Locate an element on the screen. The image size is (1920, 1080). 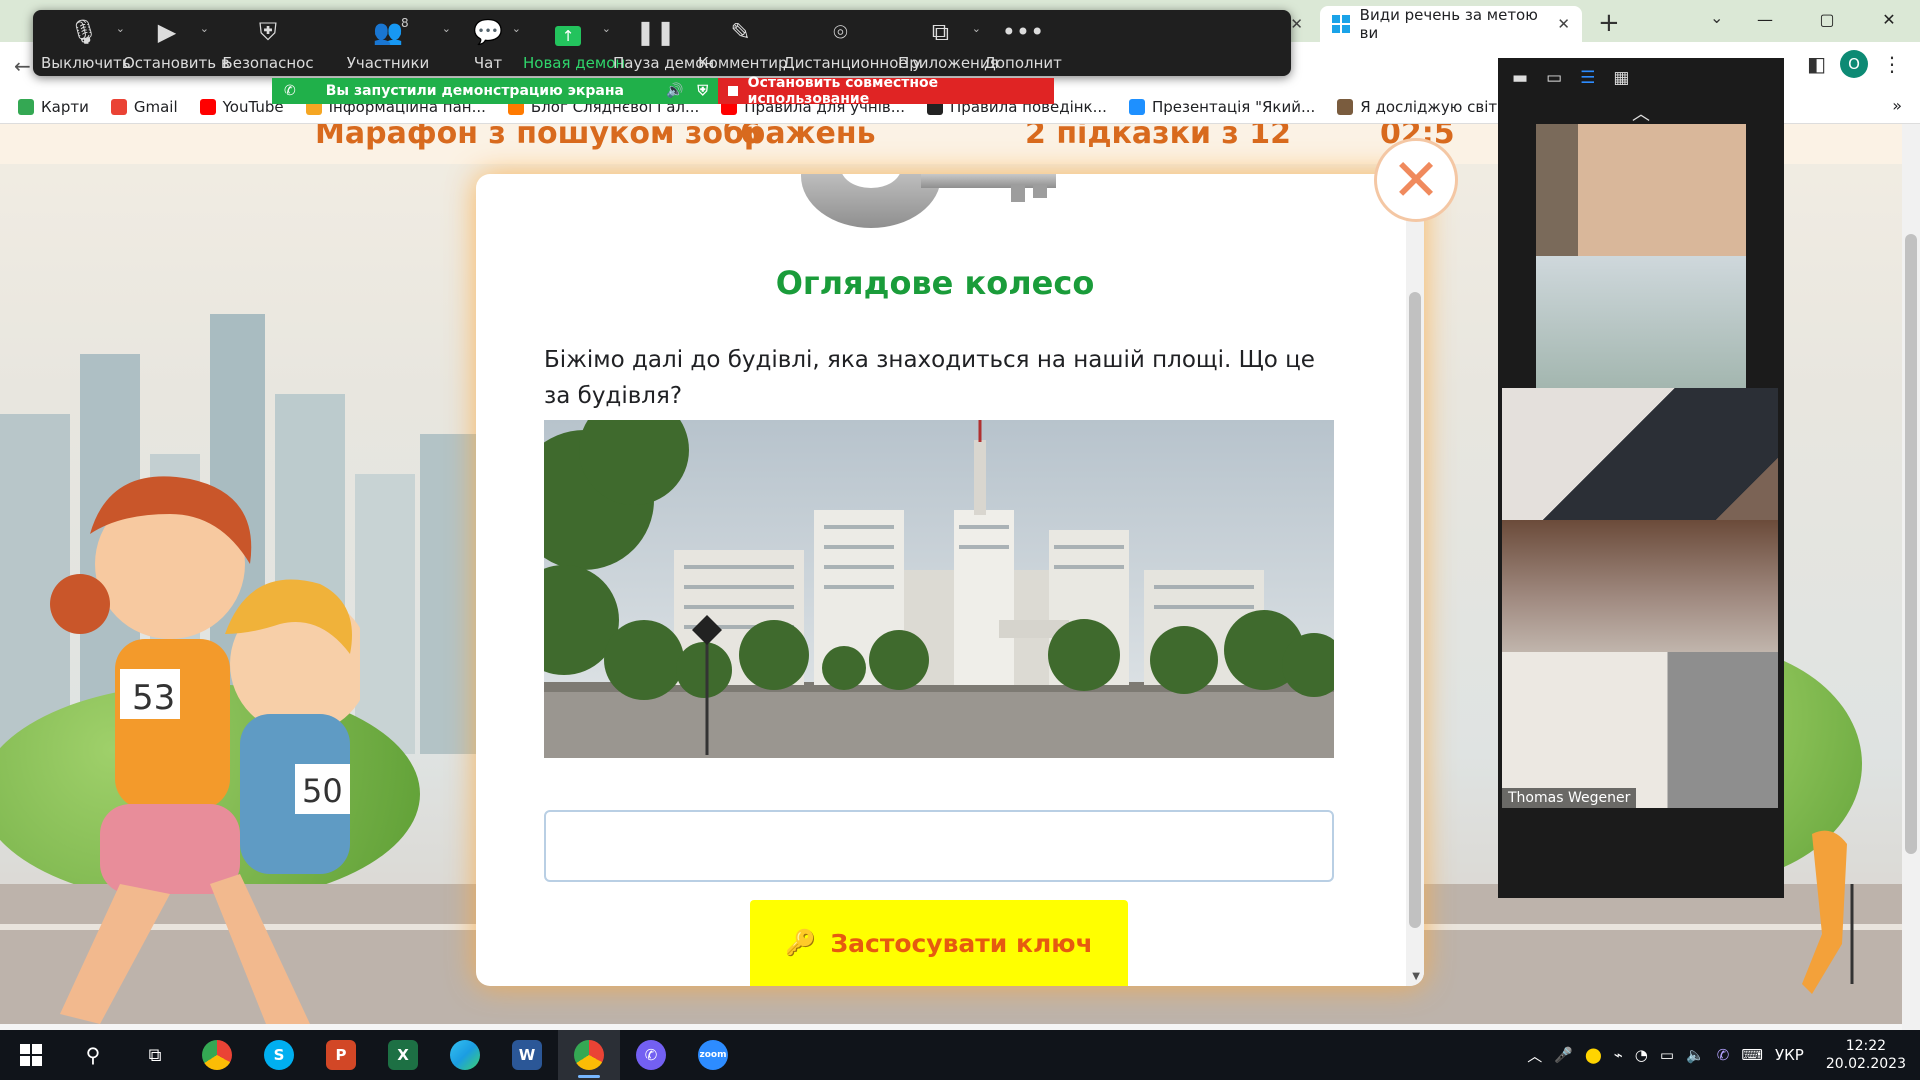
taskbar-chrome is located at coordinates (217, 1055).